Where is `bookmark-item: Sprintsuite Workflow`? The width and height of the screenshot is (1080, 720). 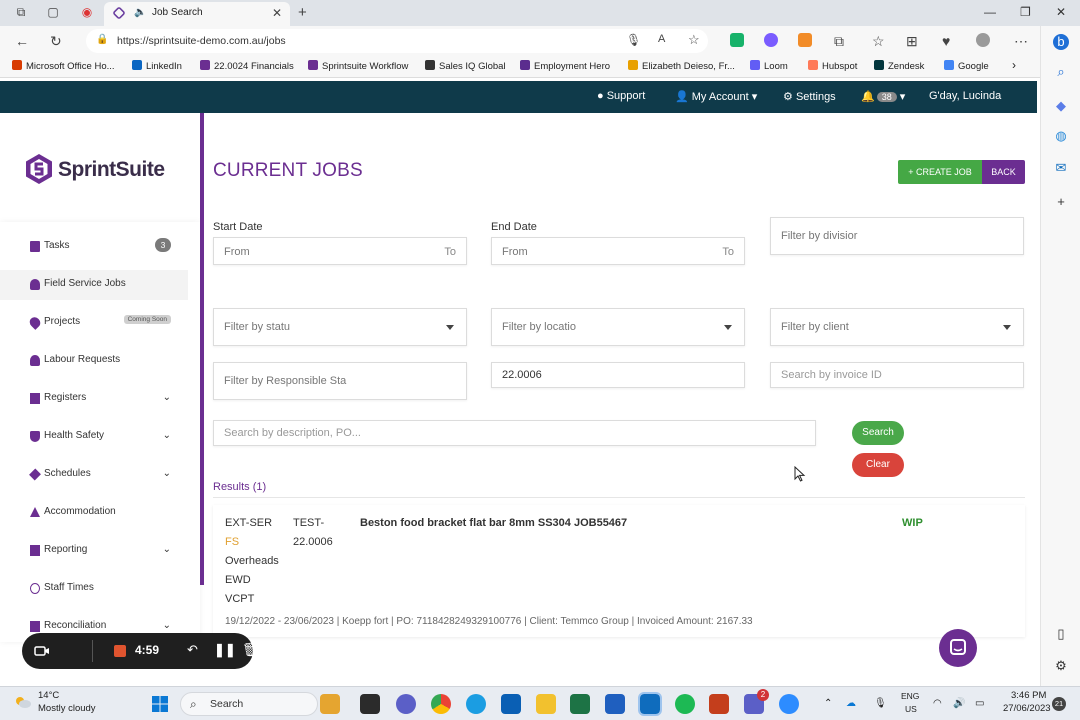 bookmark-item: Sprintsuite Workflow is located at coordinates (358, 66).